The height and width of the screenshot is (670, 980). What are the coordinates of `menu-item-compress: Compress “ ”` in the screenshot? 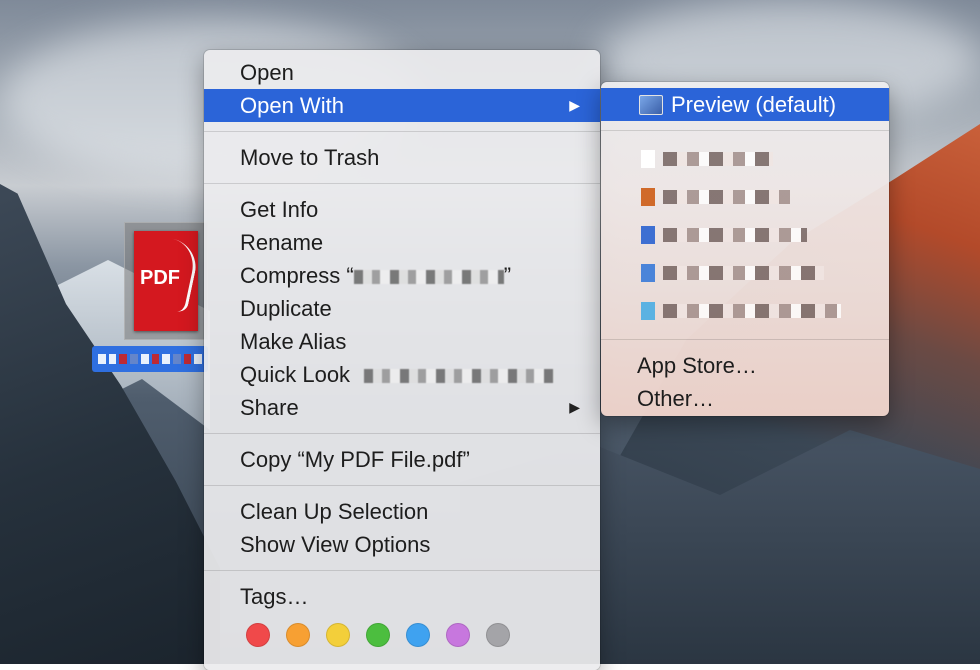 It's located at (402, 275).